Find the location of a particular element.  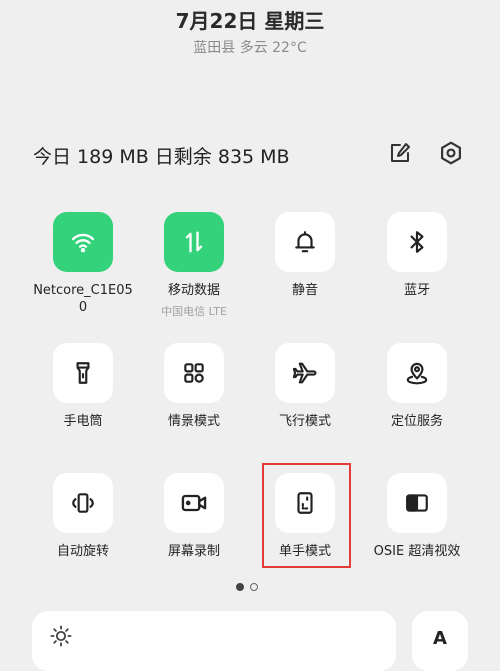

carrier-text: 中国电信 LTE is located at coordinates (194, 311).